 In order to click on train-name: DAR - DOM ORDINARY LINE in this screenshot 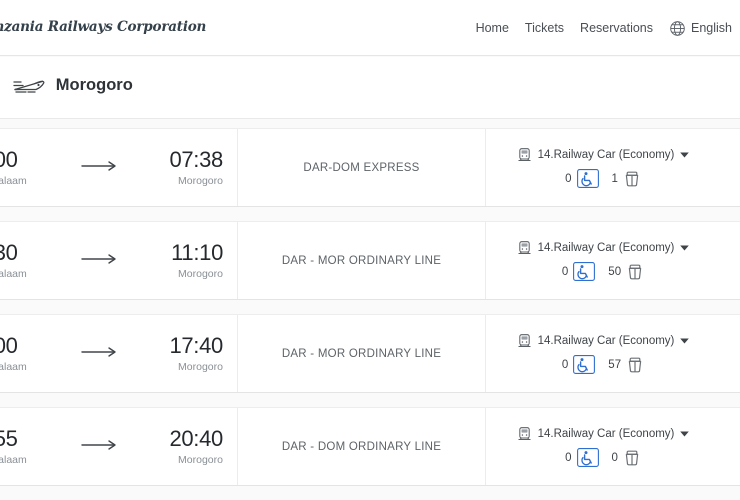, I will do `click(361, 446)`.